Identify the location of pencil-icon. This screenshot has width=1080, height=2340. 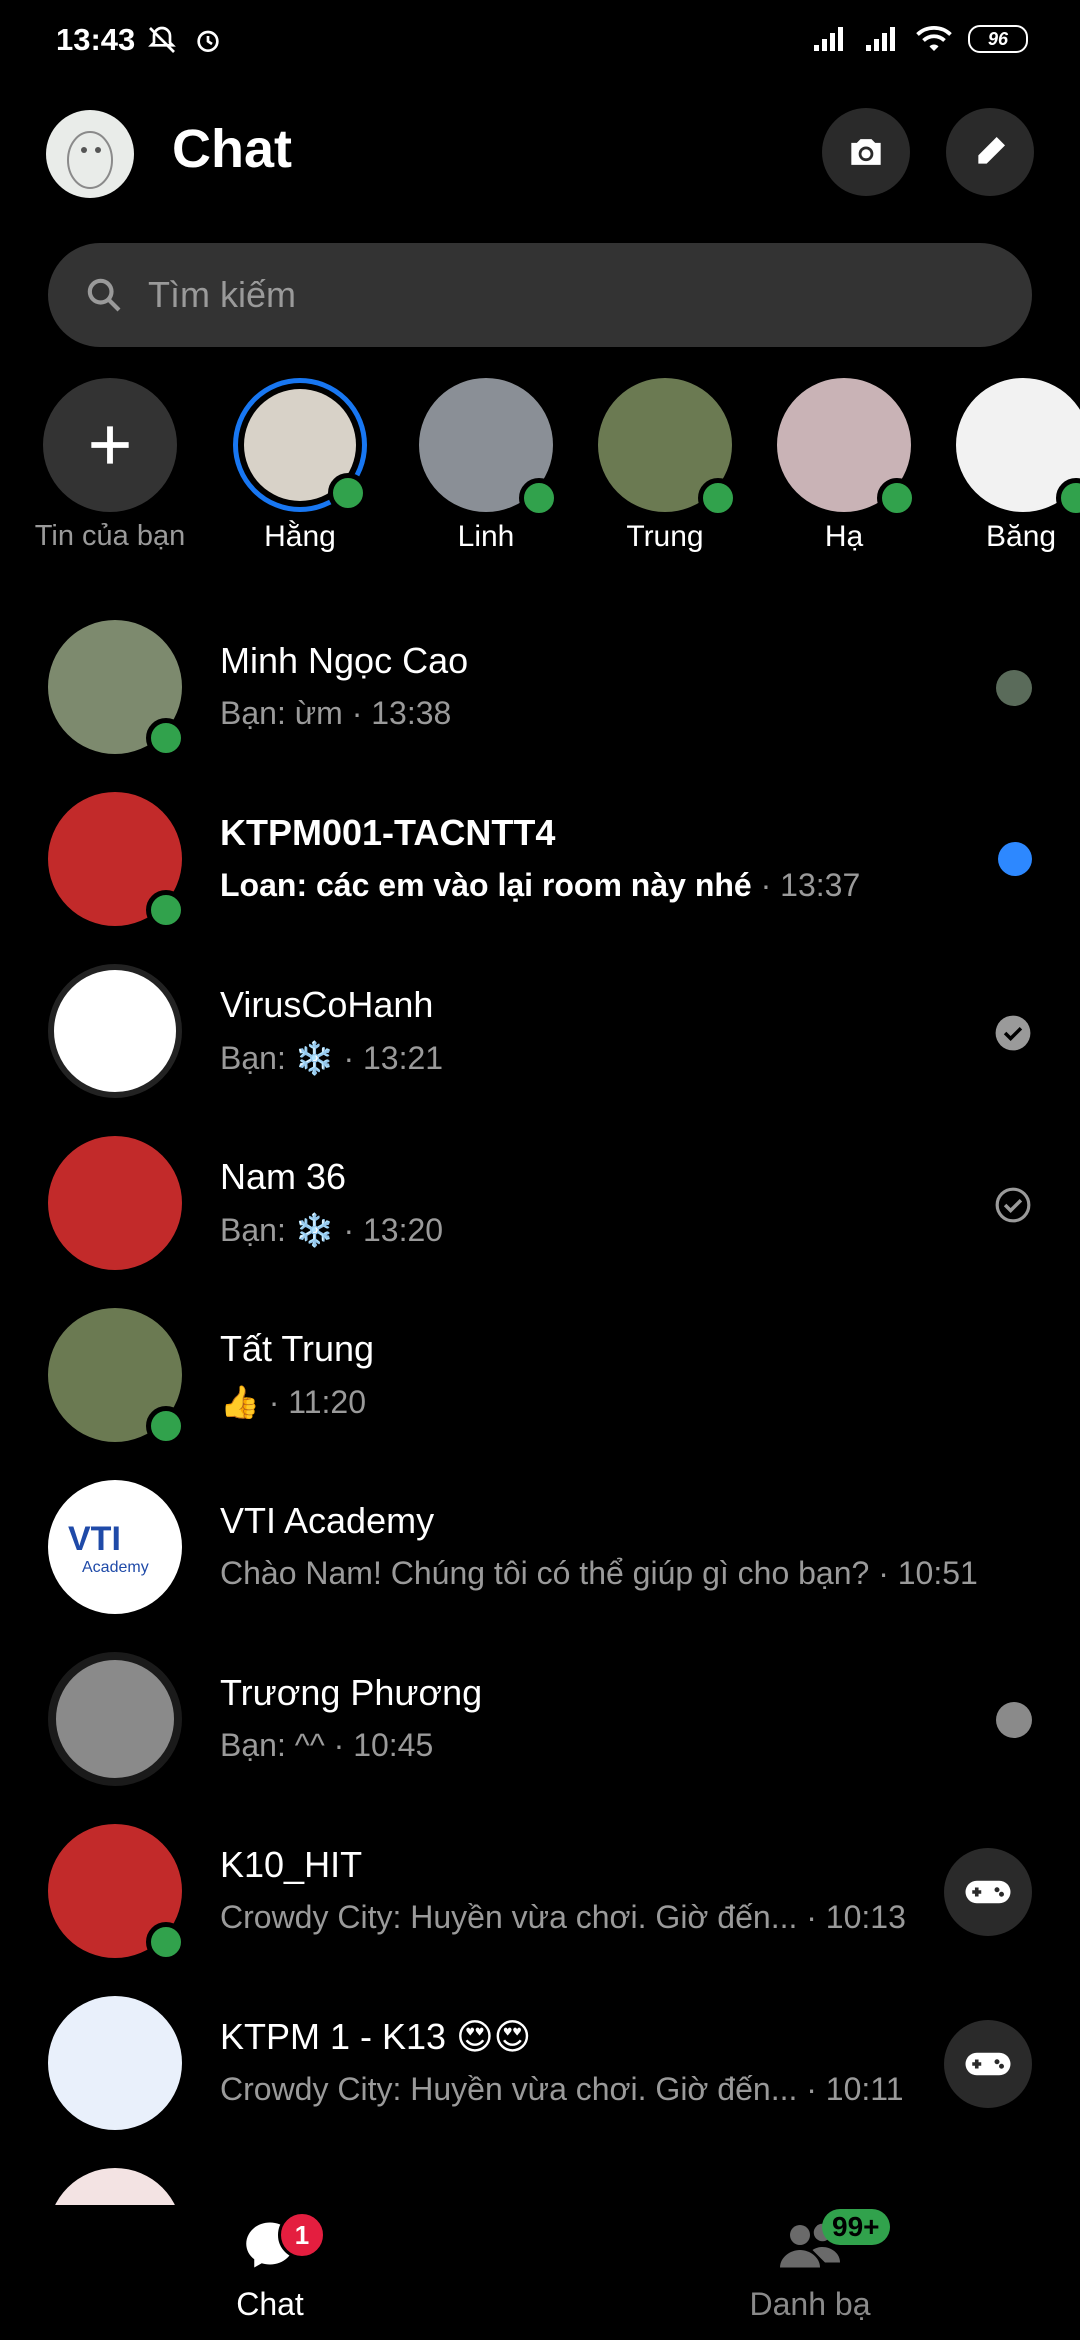
(991, 150).